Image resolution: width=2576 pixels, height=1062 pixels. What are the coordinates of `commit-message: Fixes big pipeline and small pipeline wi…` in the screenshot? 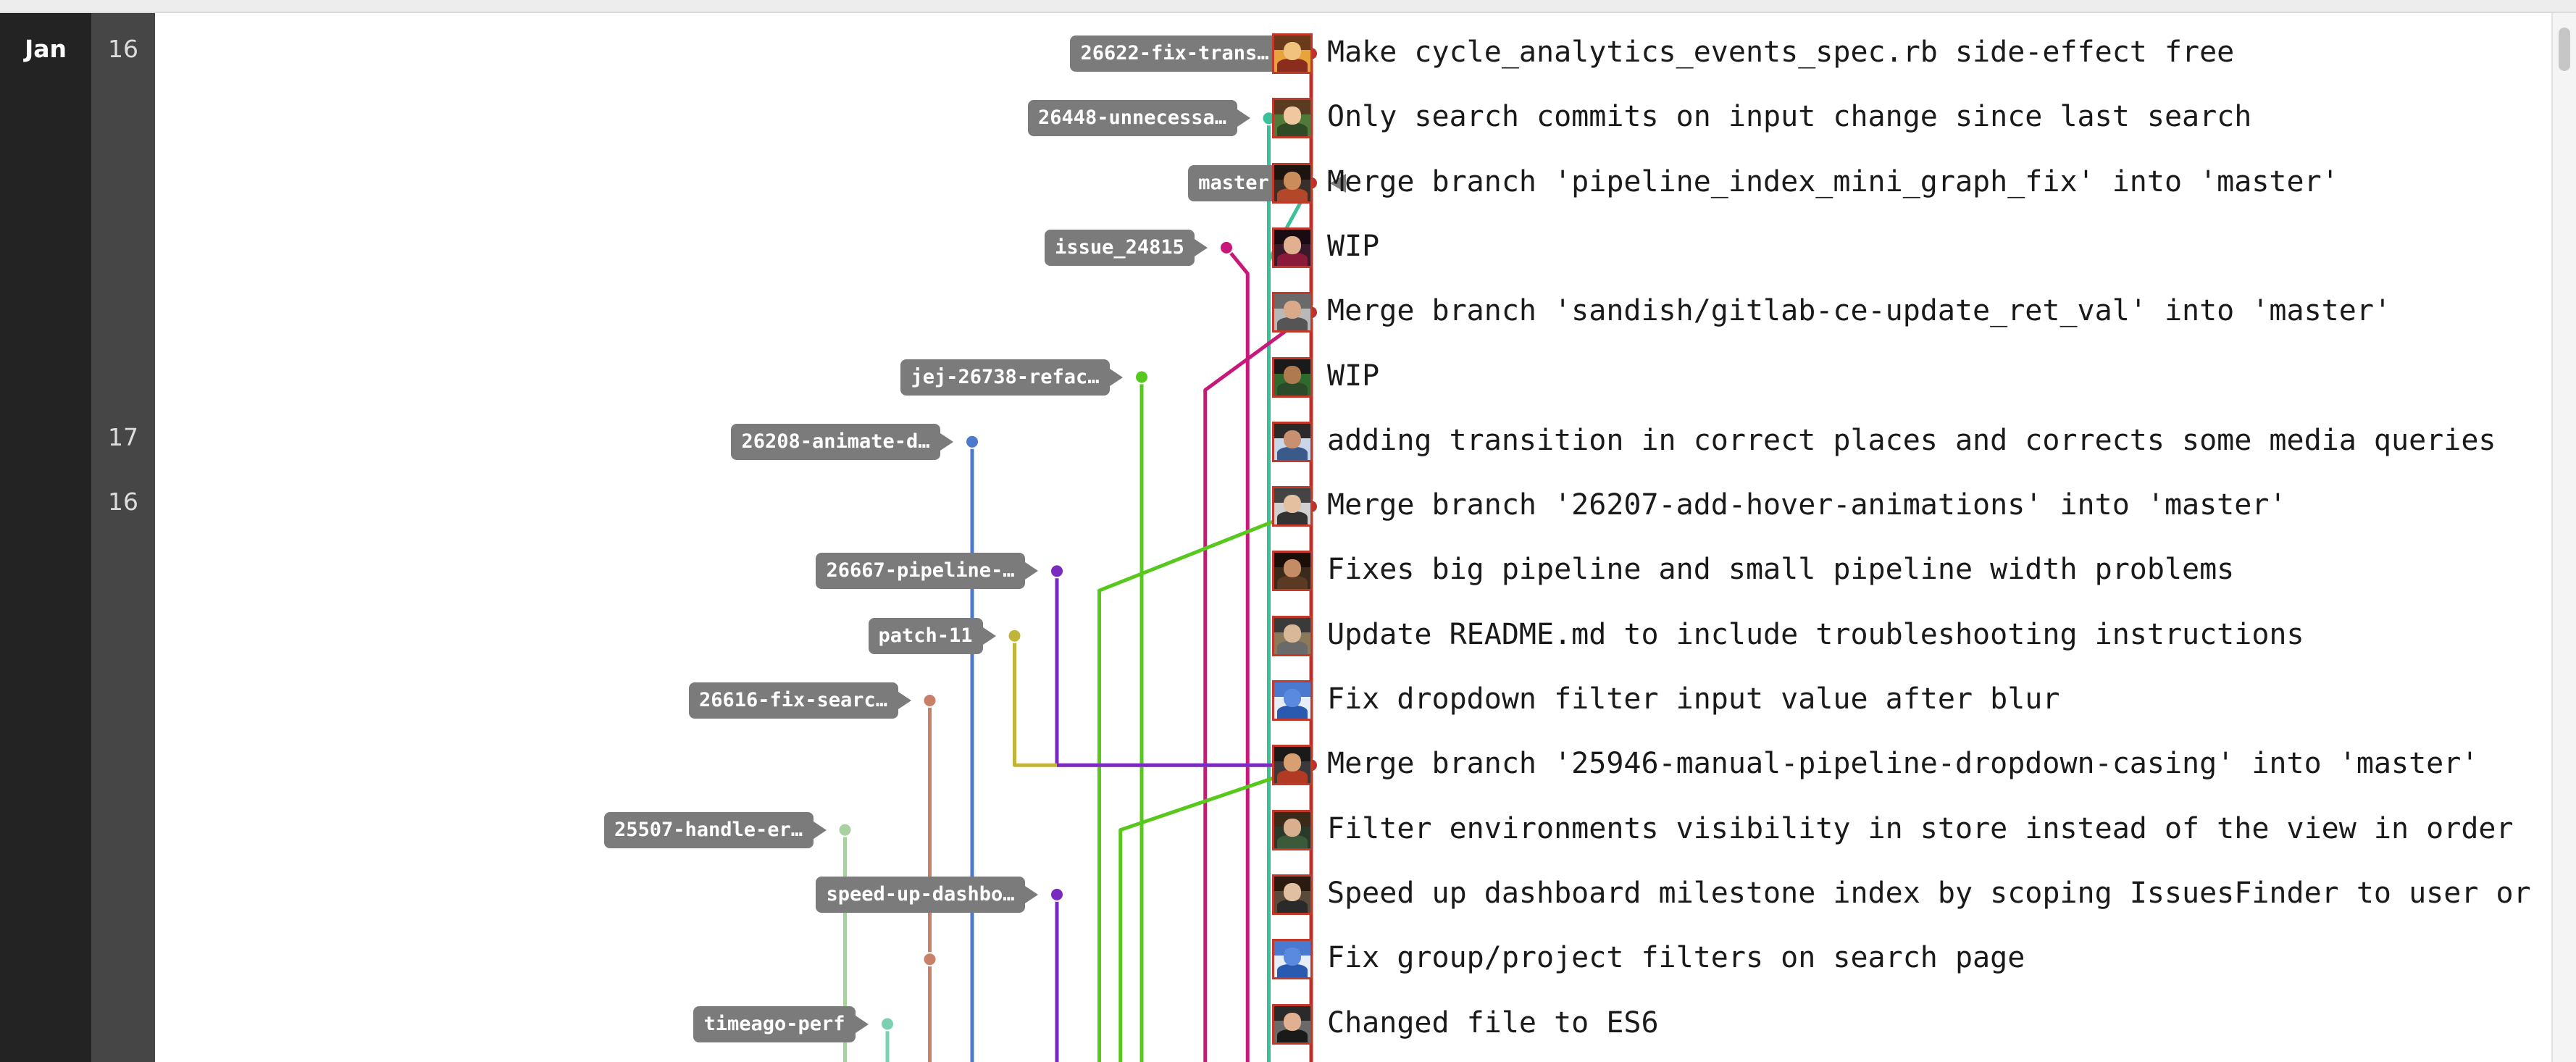 It's located at (1939, 569).